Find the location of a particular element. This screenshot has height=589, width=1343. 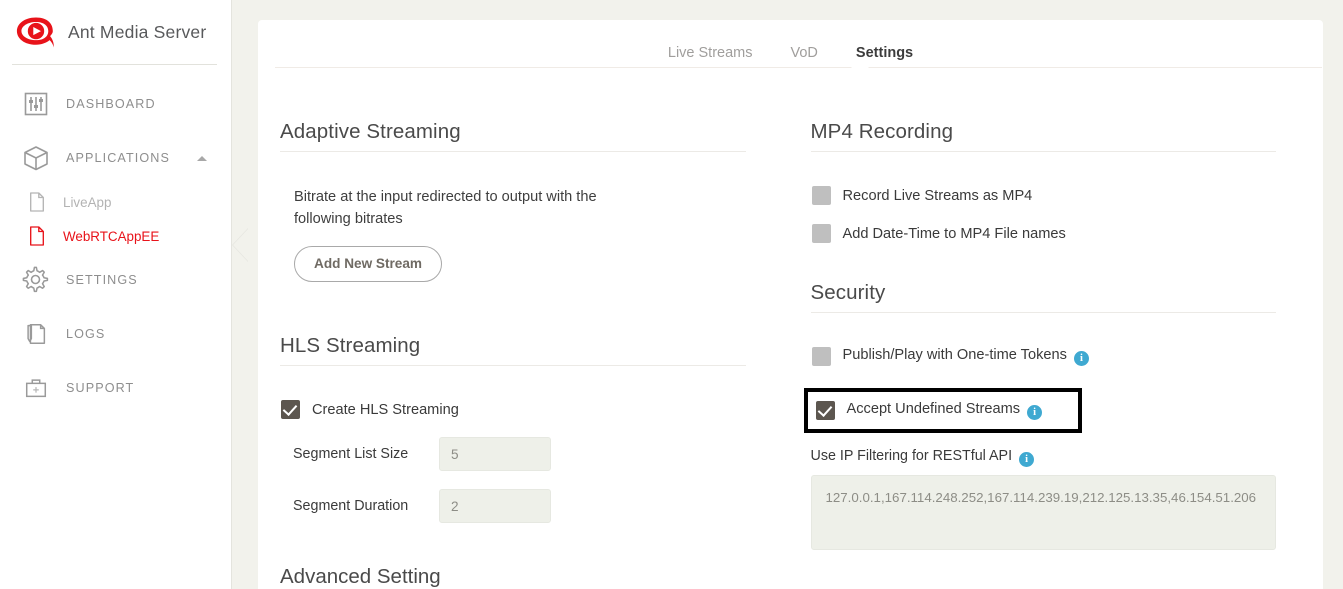

one-time-tokens-row: Publish/Play with One-time Tokens i is located at coordinates (1057, 356).